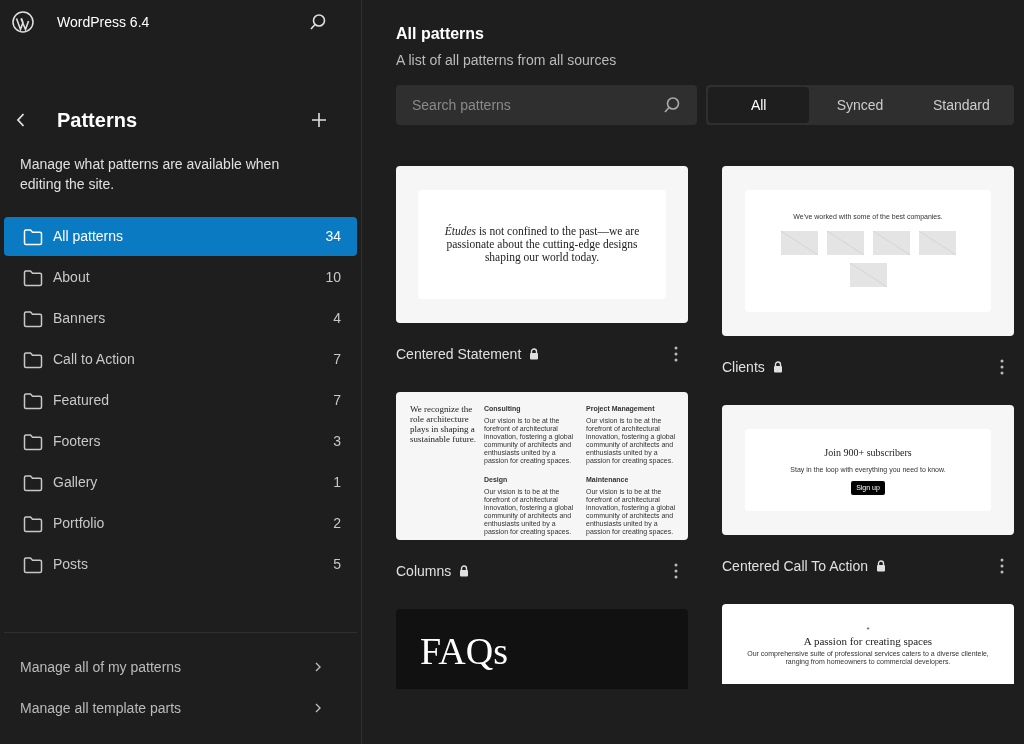 Image resolution: width=1024 pixels, height=744 pixels. I want to click on cta-heading: Join 900+ subscribers, so click(868, 453).